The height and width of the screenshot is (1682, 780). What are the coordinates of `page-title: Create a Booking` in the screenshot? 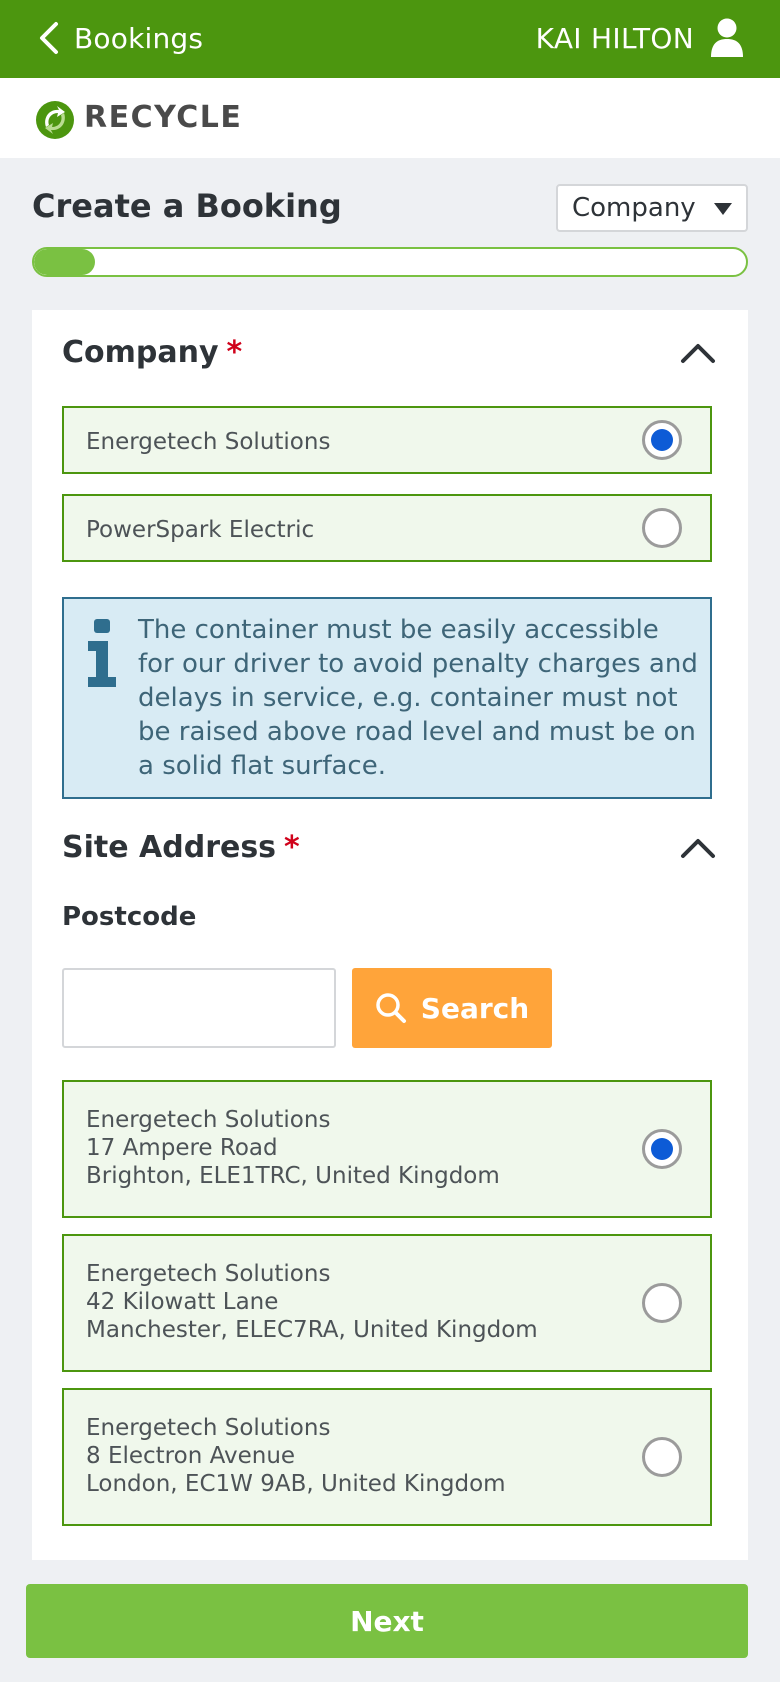 It's located at (187, 206).